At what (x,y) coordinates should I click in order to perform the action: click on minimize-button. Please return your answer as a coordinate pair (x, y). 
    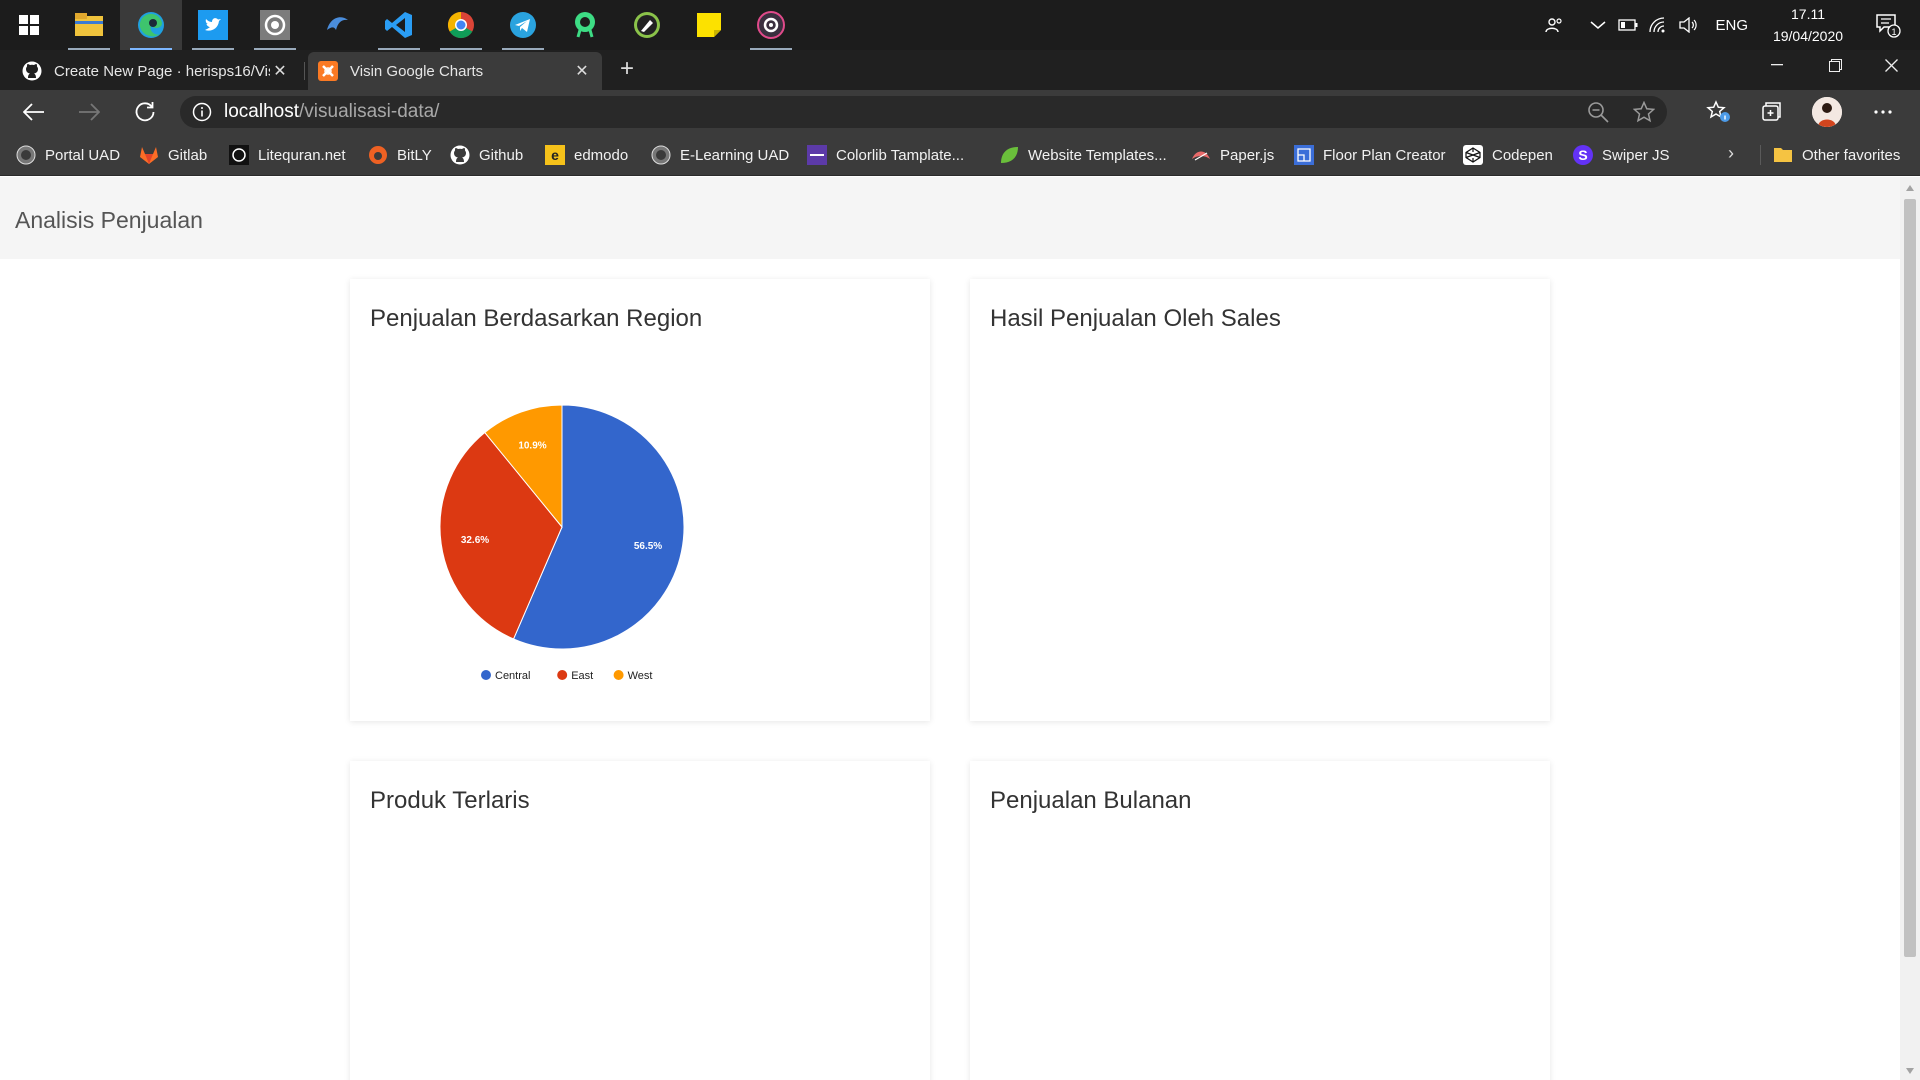
    Looking at the image, I should click on (1777, 65).